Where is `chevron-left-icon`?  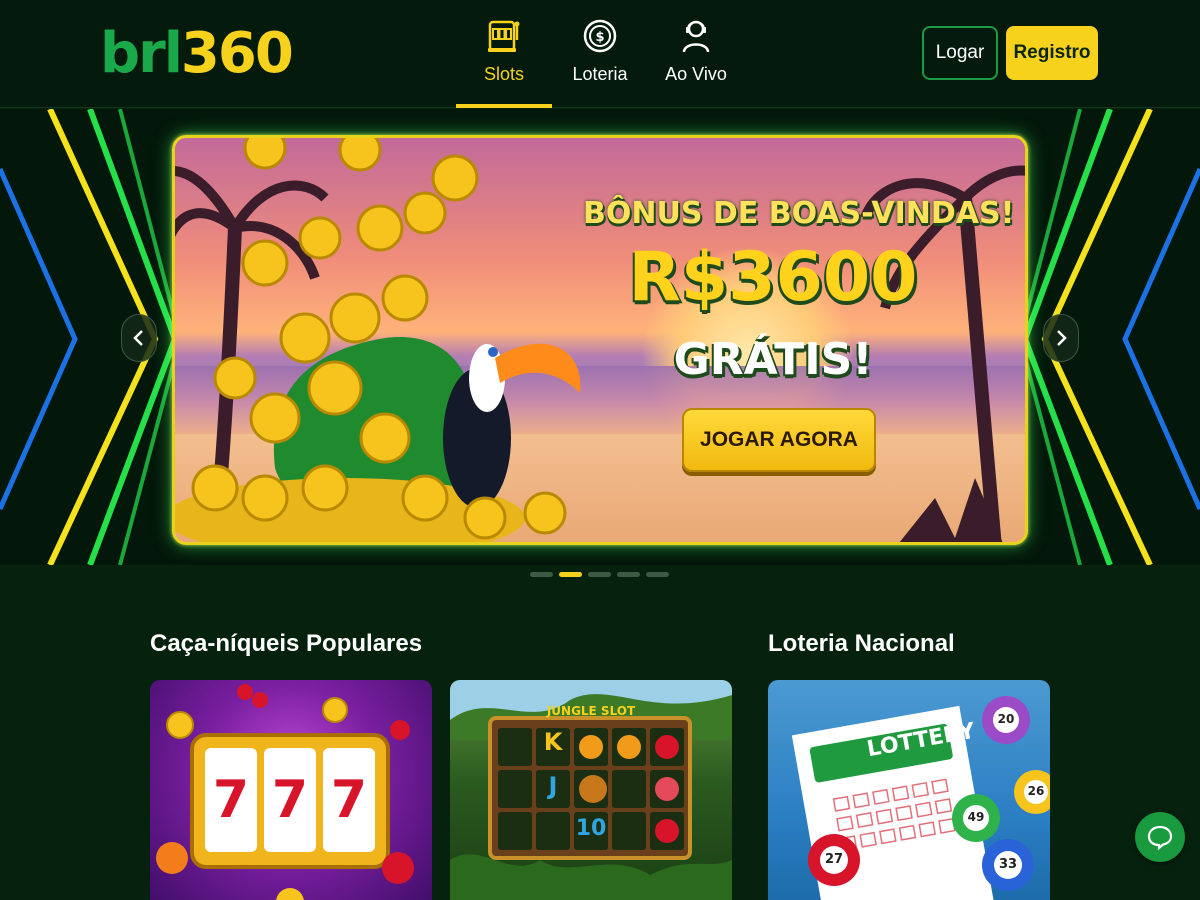 chevron-left-icon is located at coordinates (138, 338).